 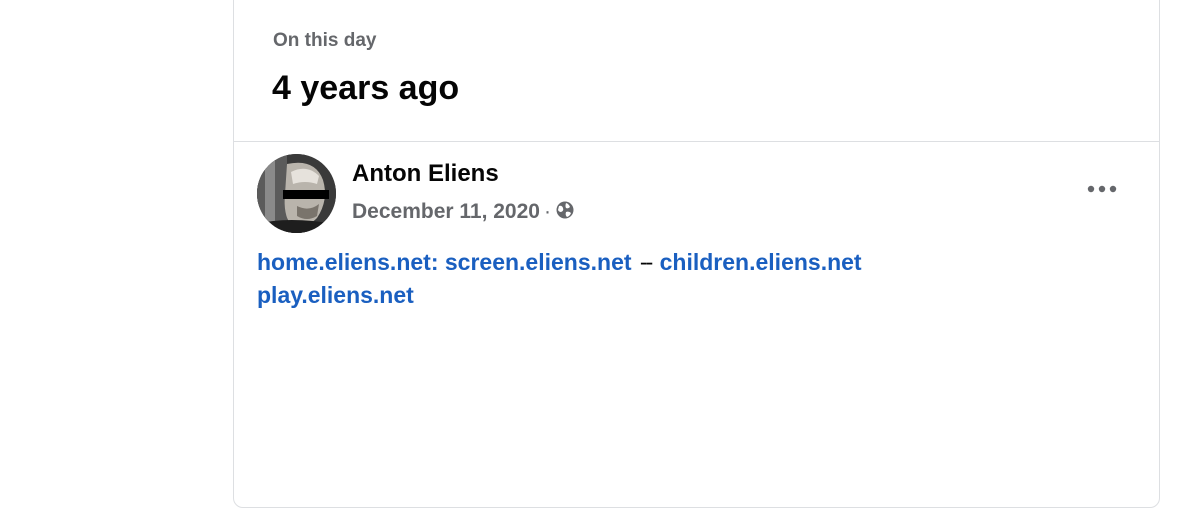 I want to click on post-meta: December 11, 2020 ·, so click(x=463, y=212).